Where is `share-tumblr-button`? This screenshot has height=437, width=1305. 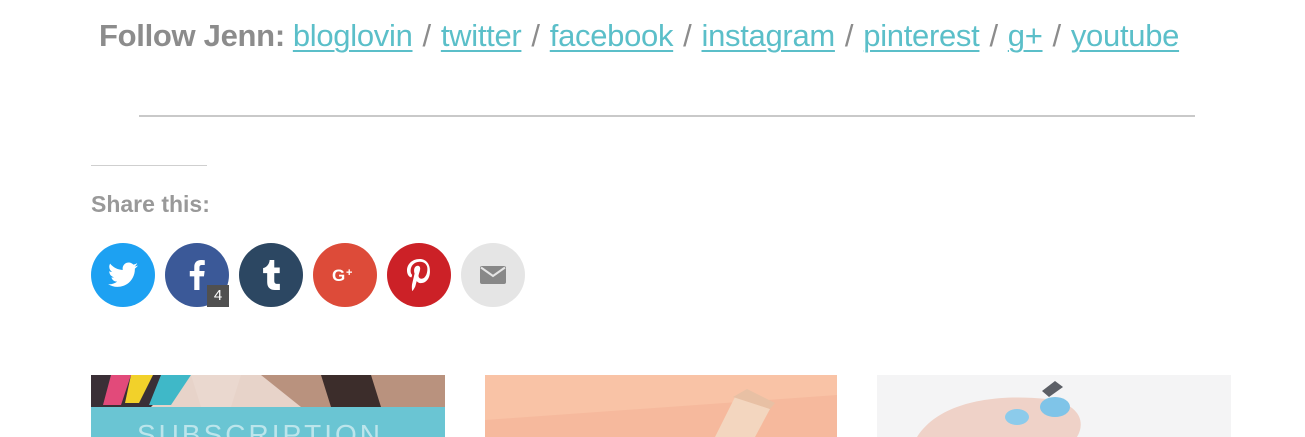 share-tumblr-button is located at coordinates (271, 275).